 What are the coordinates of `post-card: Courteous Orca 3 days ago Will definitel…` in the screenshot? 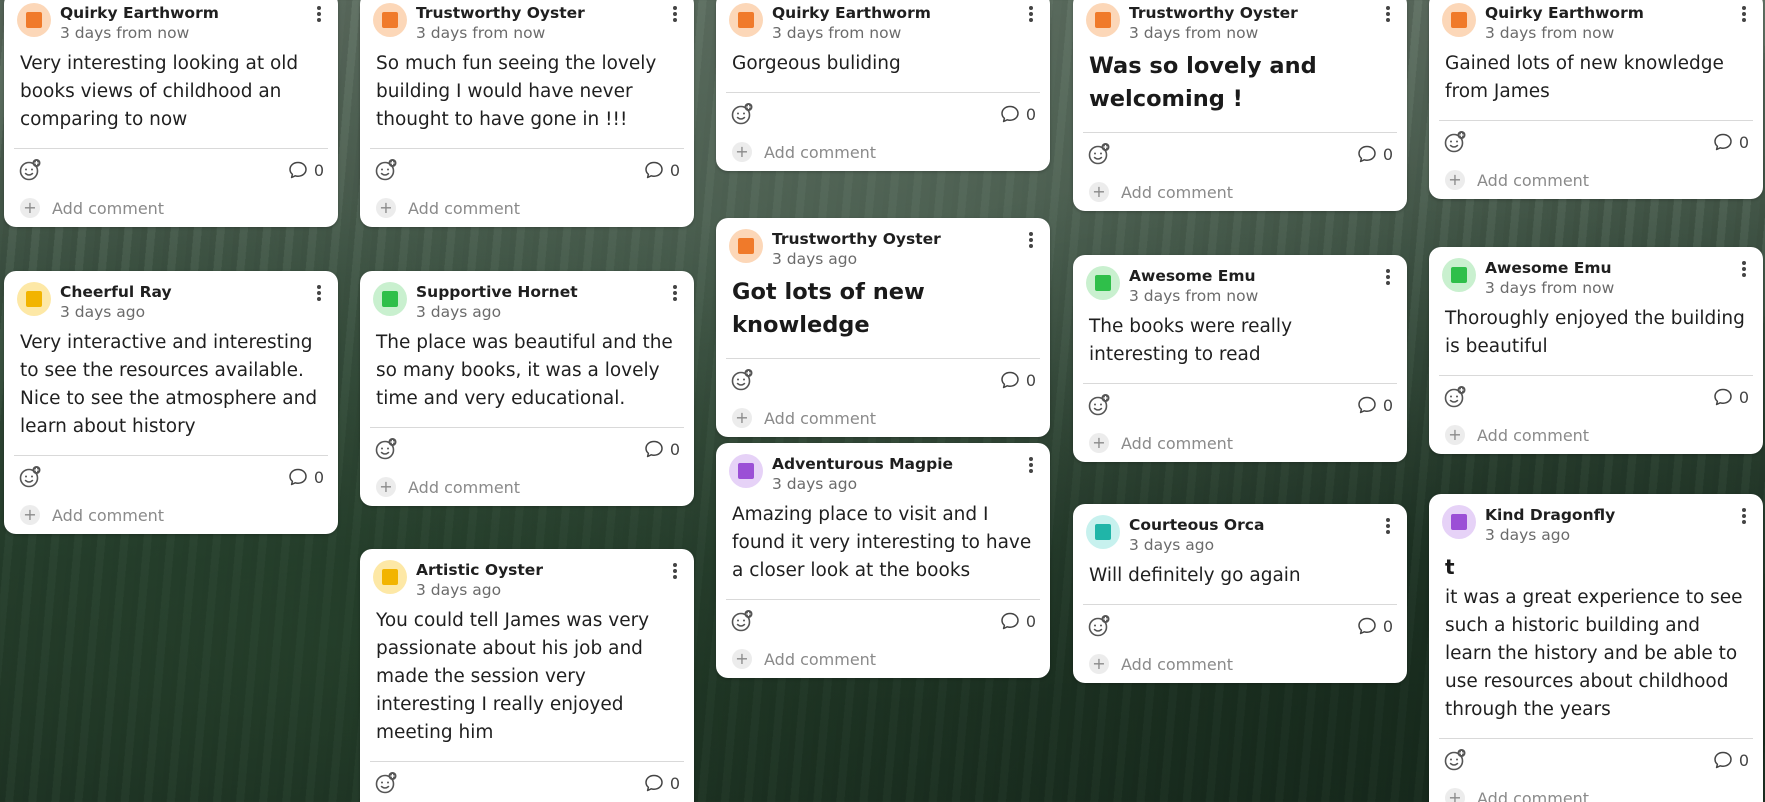 It's located at (1240, 593).